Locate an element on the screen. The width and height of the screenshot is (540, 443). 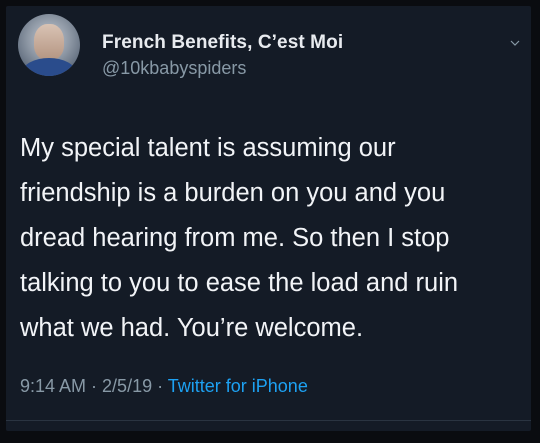
tweet-meta: 9:14 AM · 2/5/19 · Twitter for iPhone is located at coordinates (164, 386).